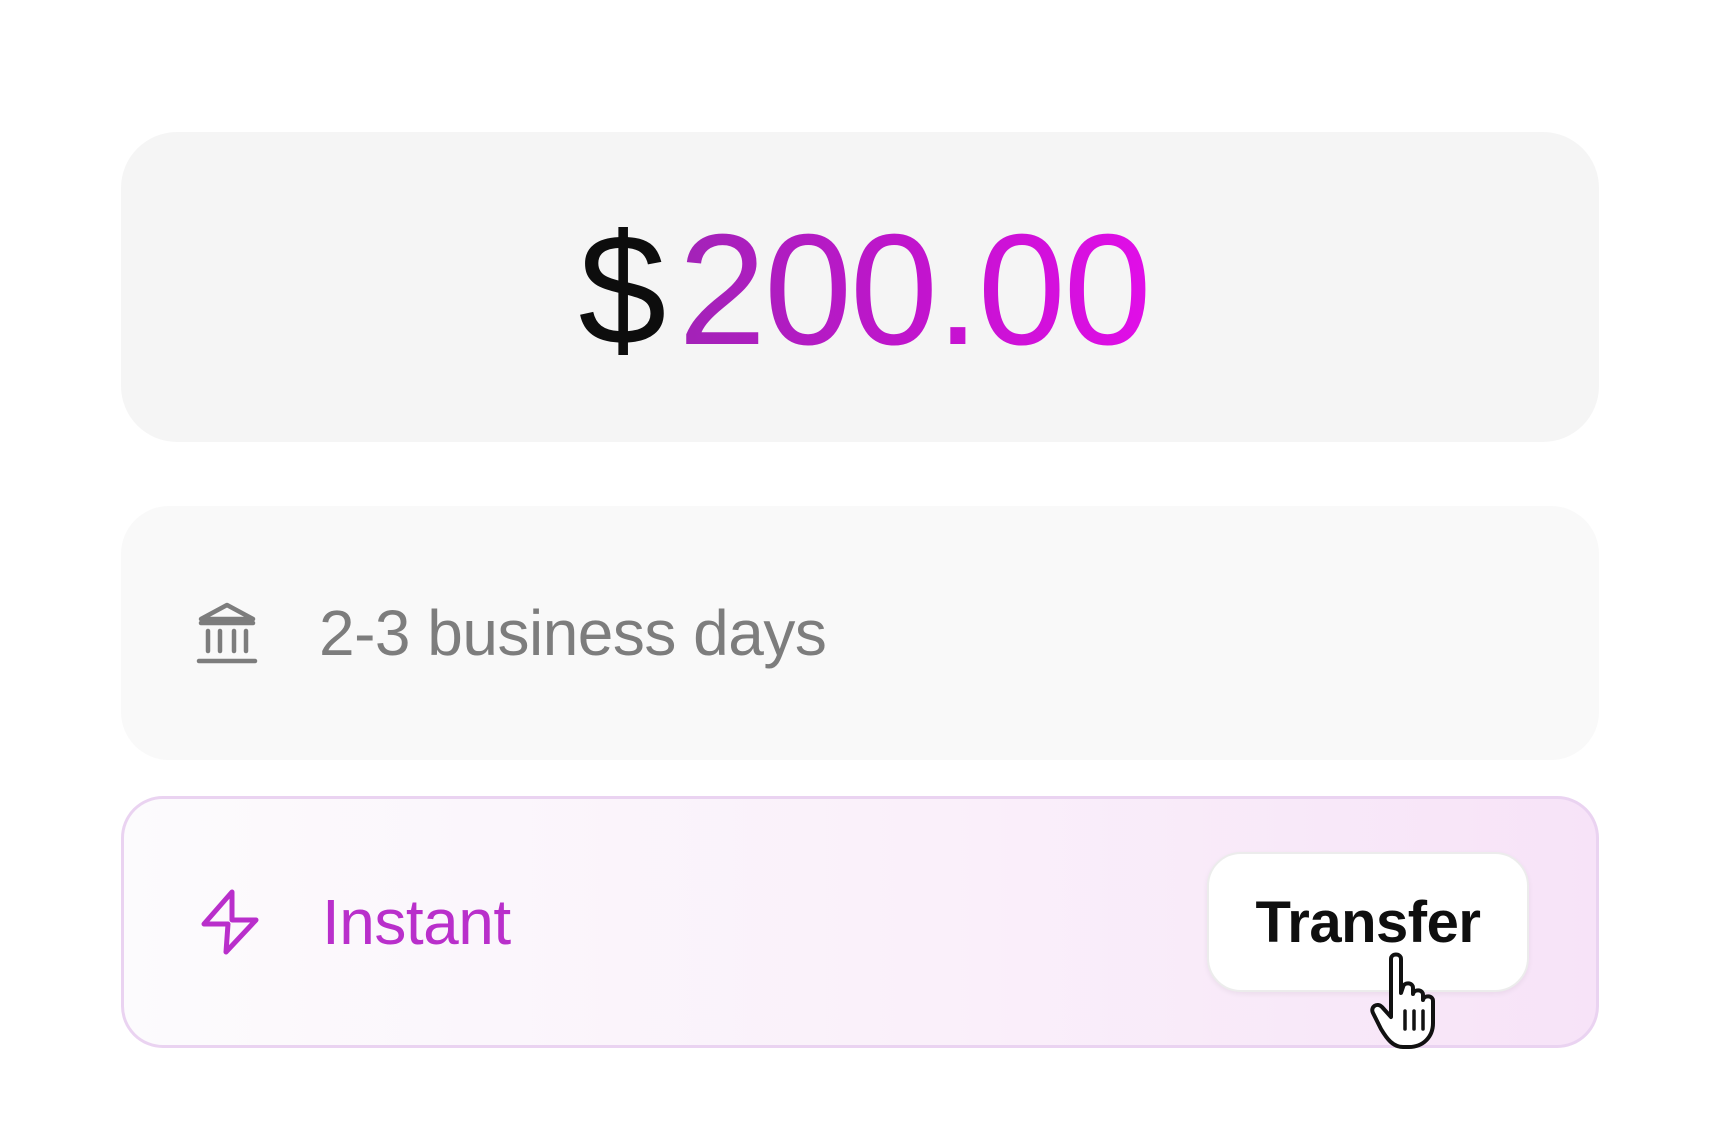 Image resolution: width=1716 pixels, height=1144 pixels. I want to click on transfer-button: Transfer, so click(1368, 922).